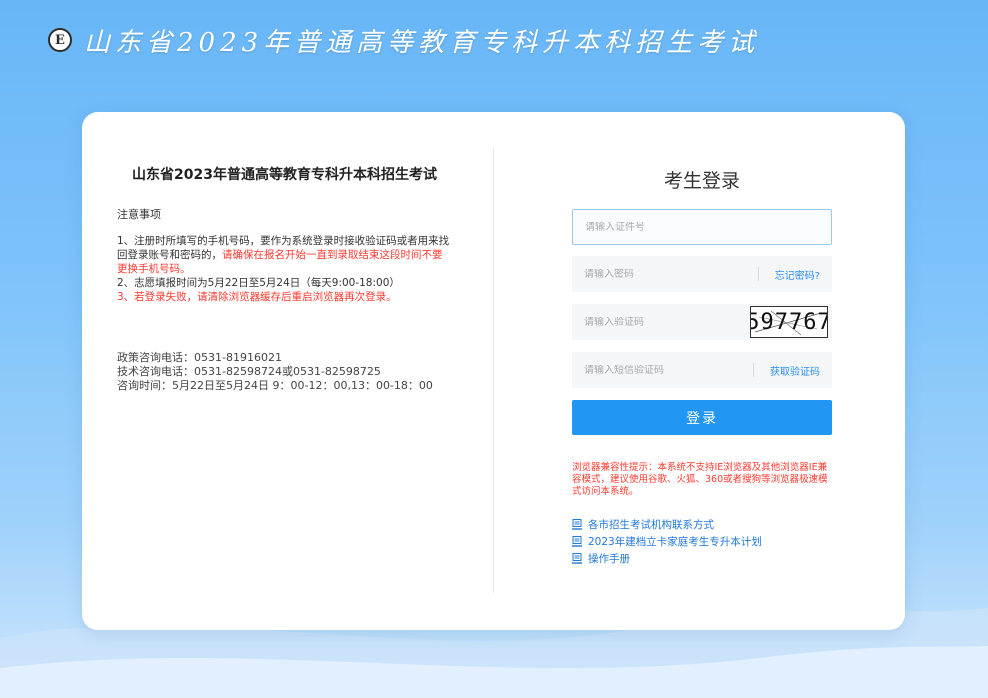 This screenshot has width=988, height=698. I want to click on id-number-input, so click(702, 227).